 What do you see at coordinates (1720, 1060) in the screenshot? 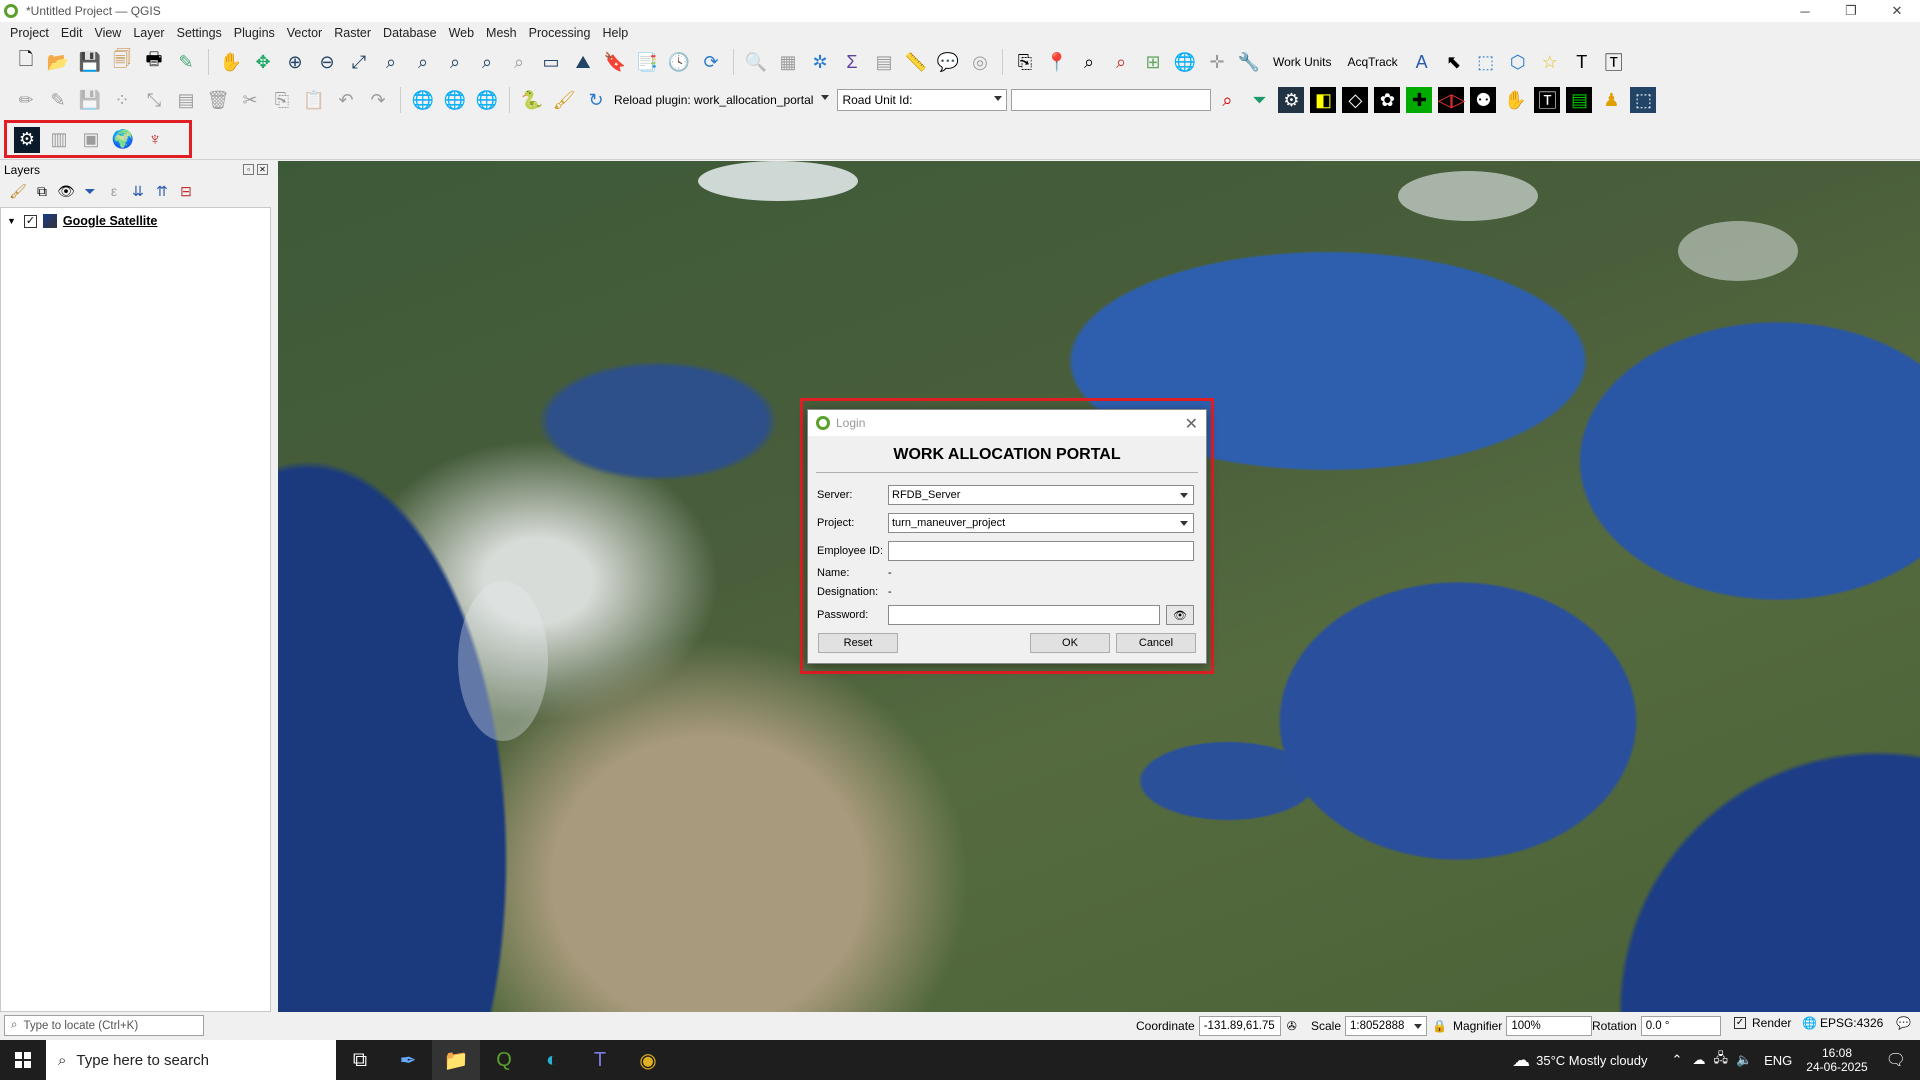
I see `network-icon: 🖧` at bounding box center [1720, 1060].